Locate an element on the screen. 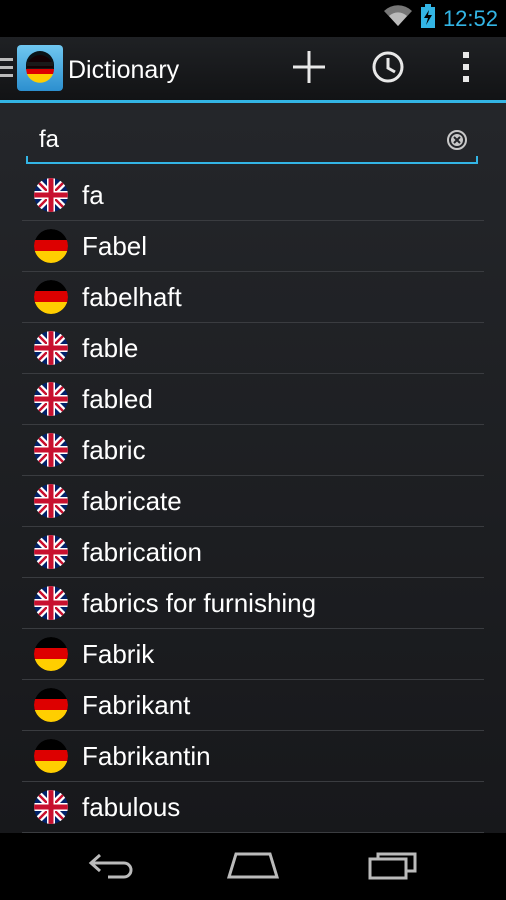 The width and height of the screenshot is (506, 900). clear-icon is located at coordinates (457, 140).